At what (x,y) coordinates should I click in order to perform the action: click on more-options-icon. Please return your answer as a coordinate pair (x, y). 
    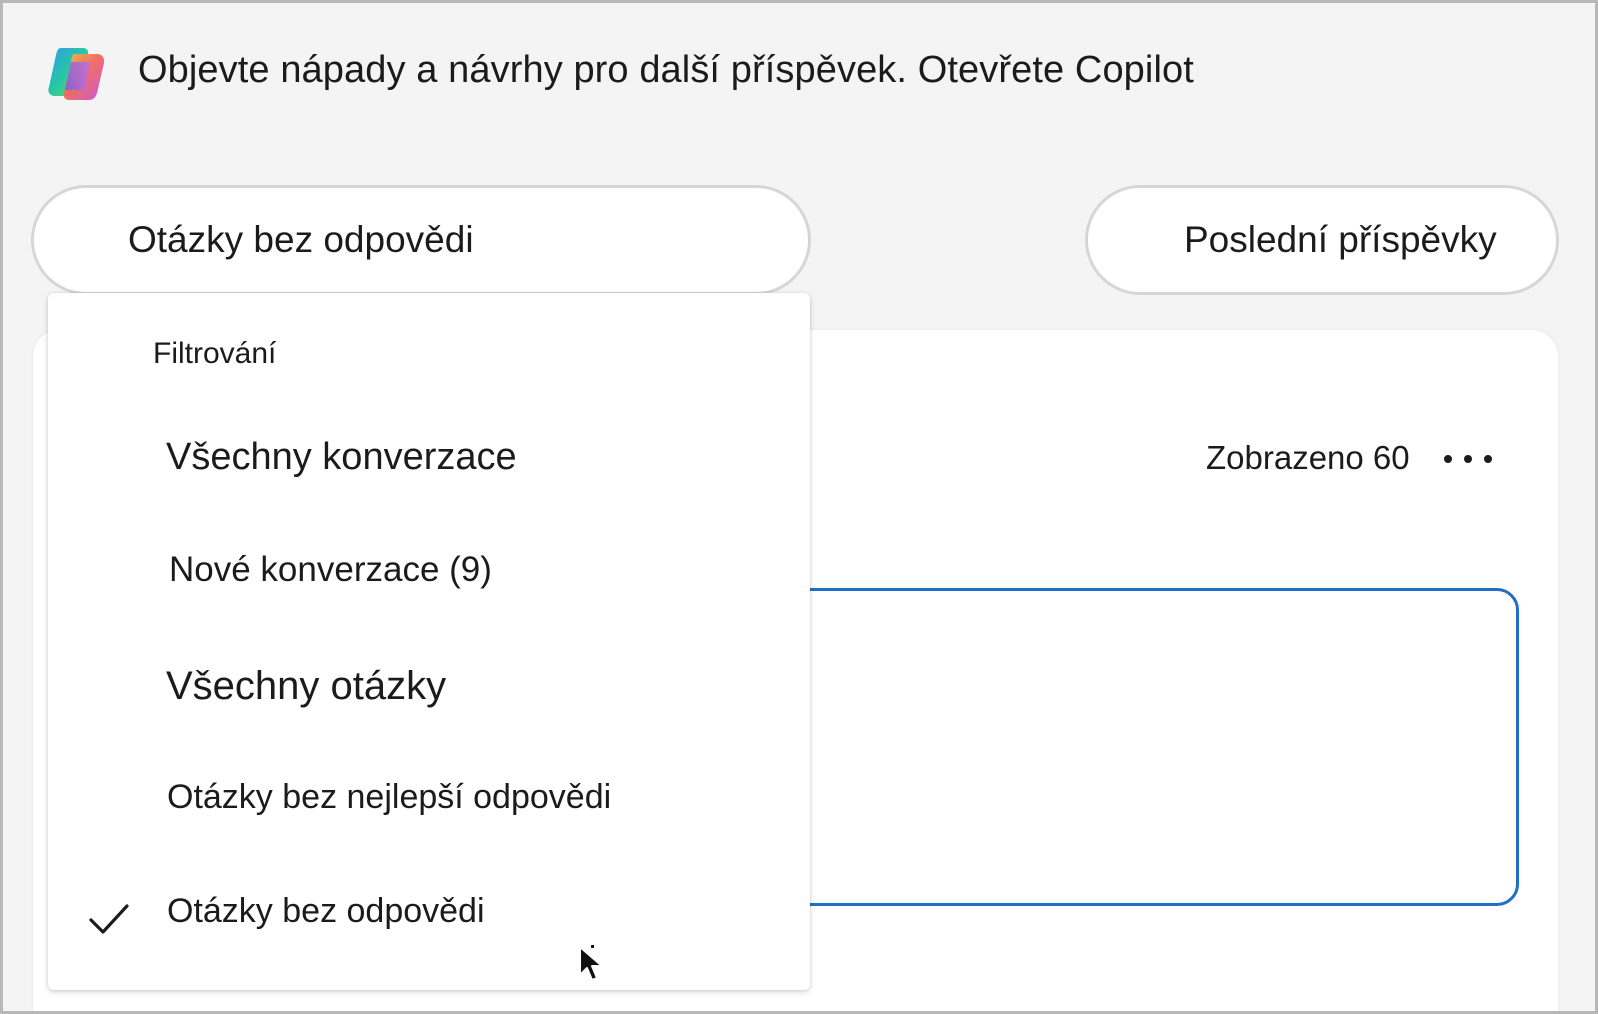
    Looking at the image, I should click on (1468, 459).